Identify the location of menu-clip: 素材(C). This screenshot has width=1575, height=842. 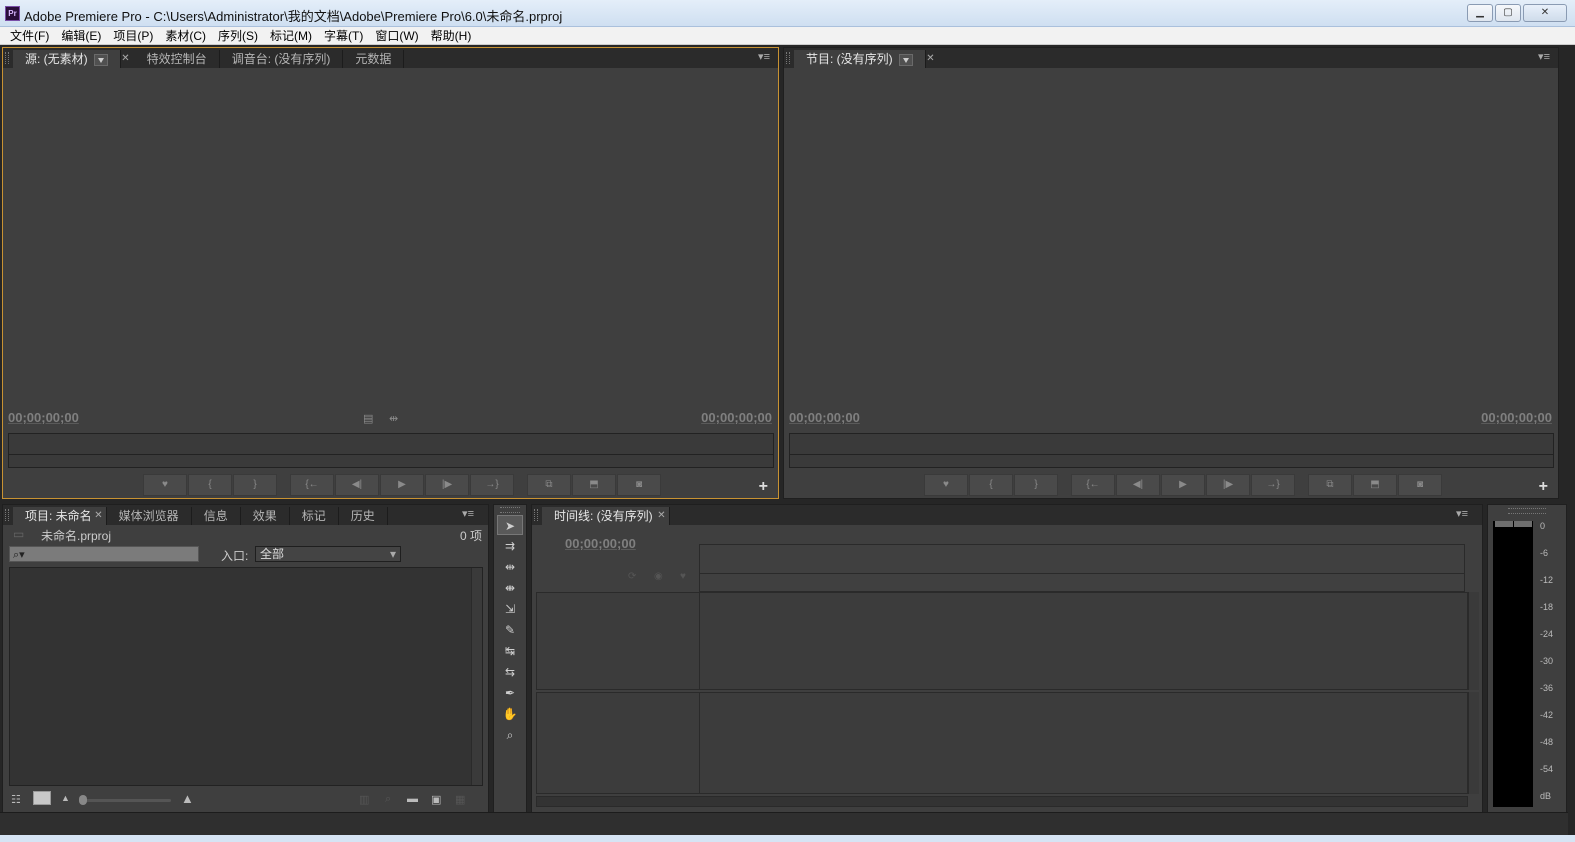
(185, 35).